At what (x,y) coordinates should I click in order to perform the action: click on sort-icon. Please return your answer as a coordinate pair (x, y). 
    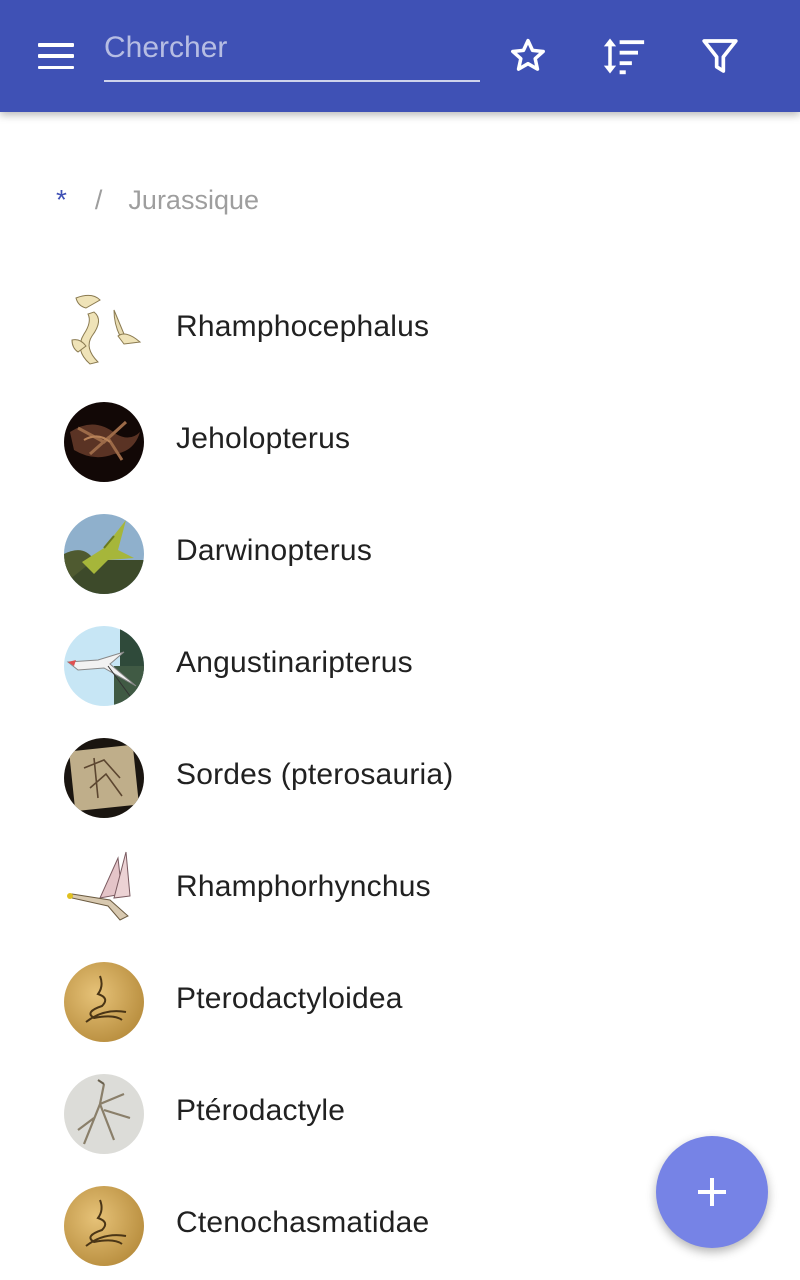
    Looking at the image, I should click on (624, 56).